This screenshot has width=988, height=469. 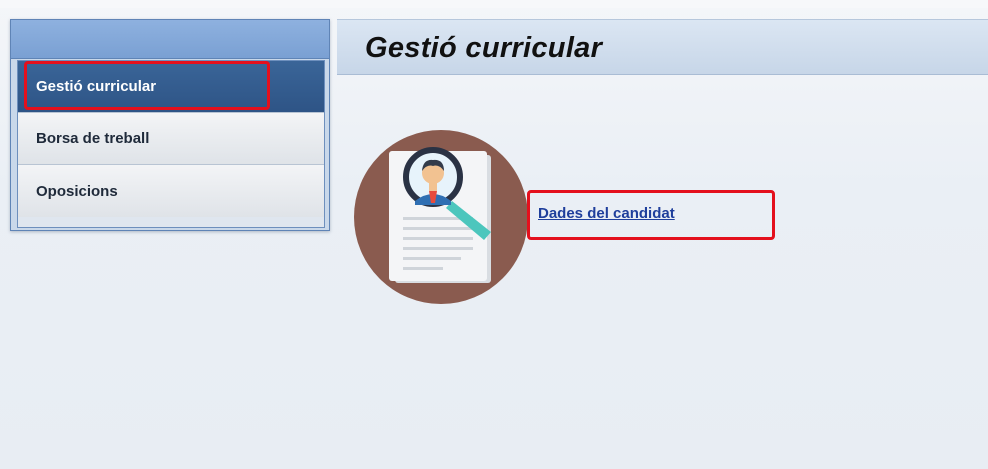 What do you see at coordinates (171, 87) in the screenshot?
I see `sidebar-item-gestio-curricular: Gestió curricular` at bounding box center [171, 87].